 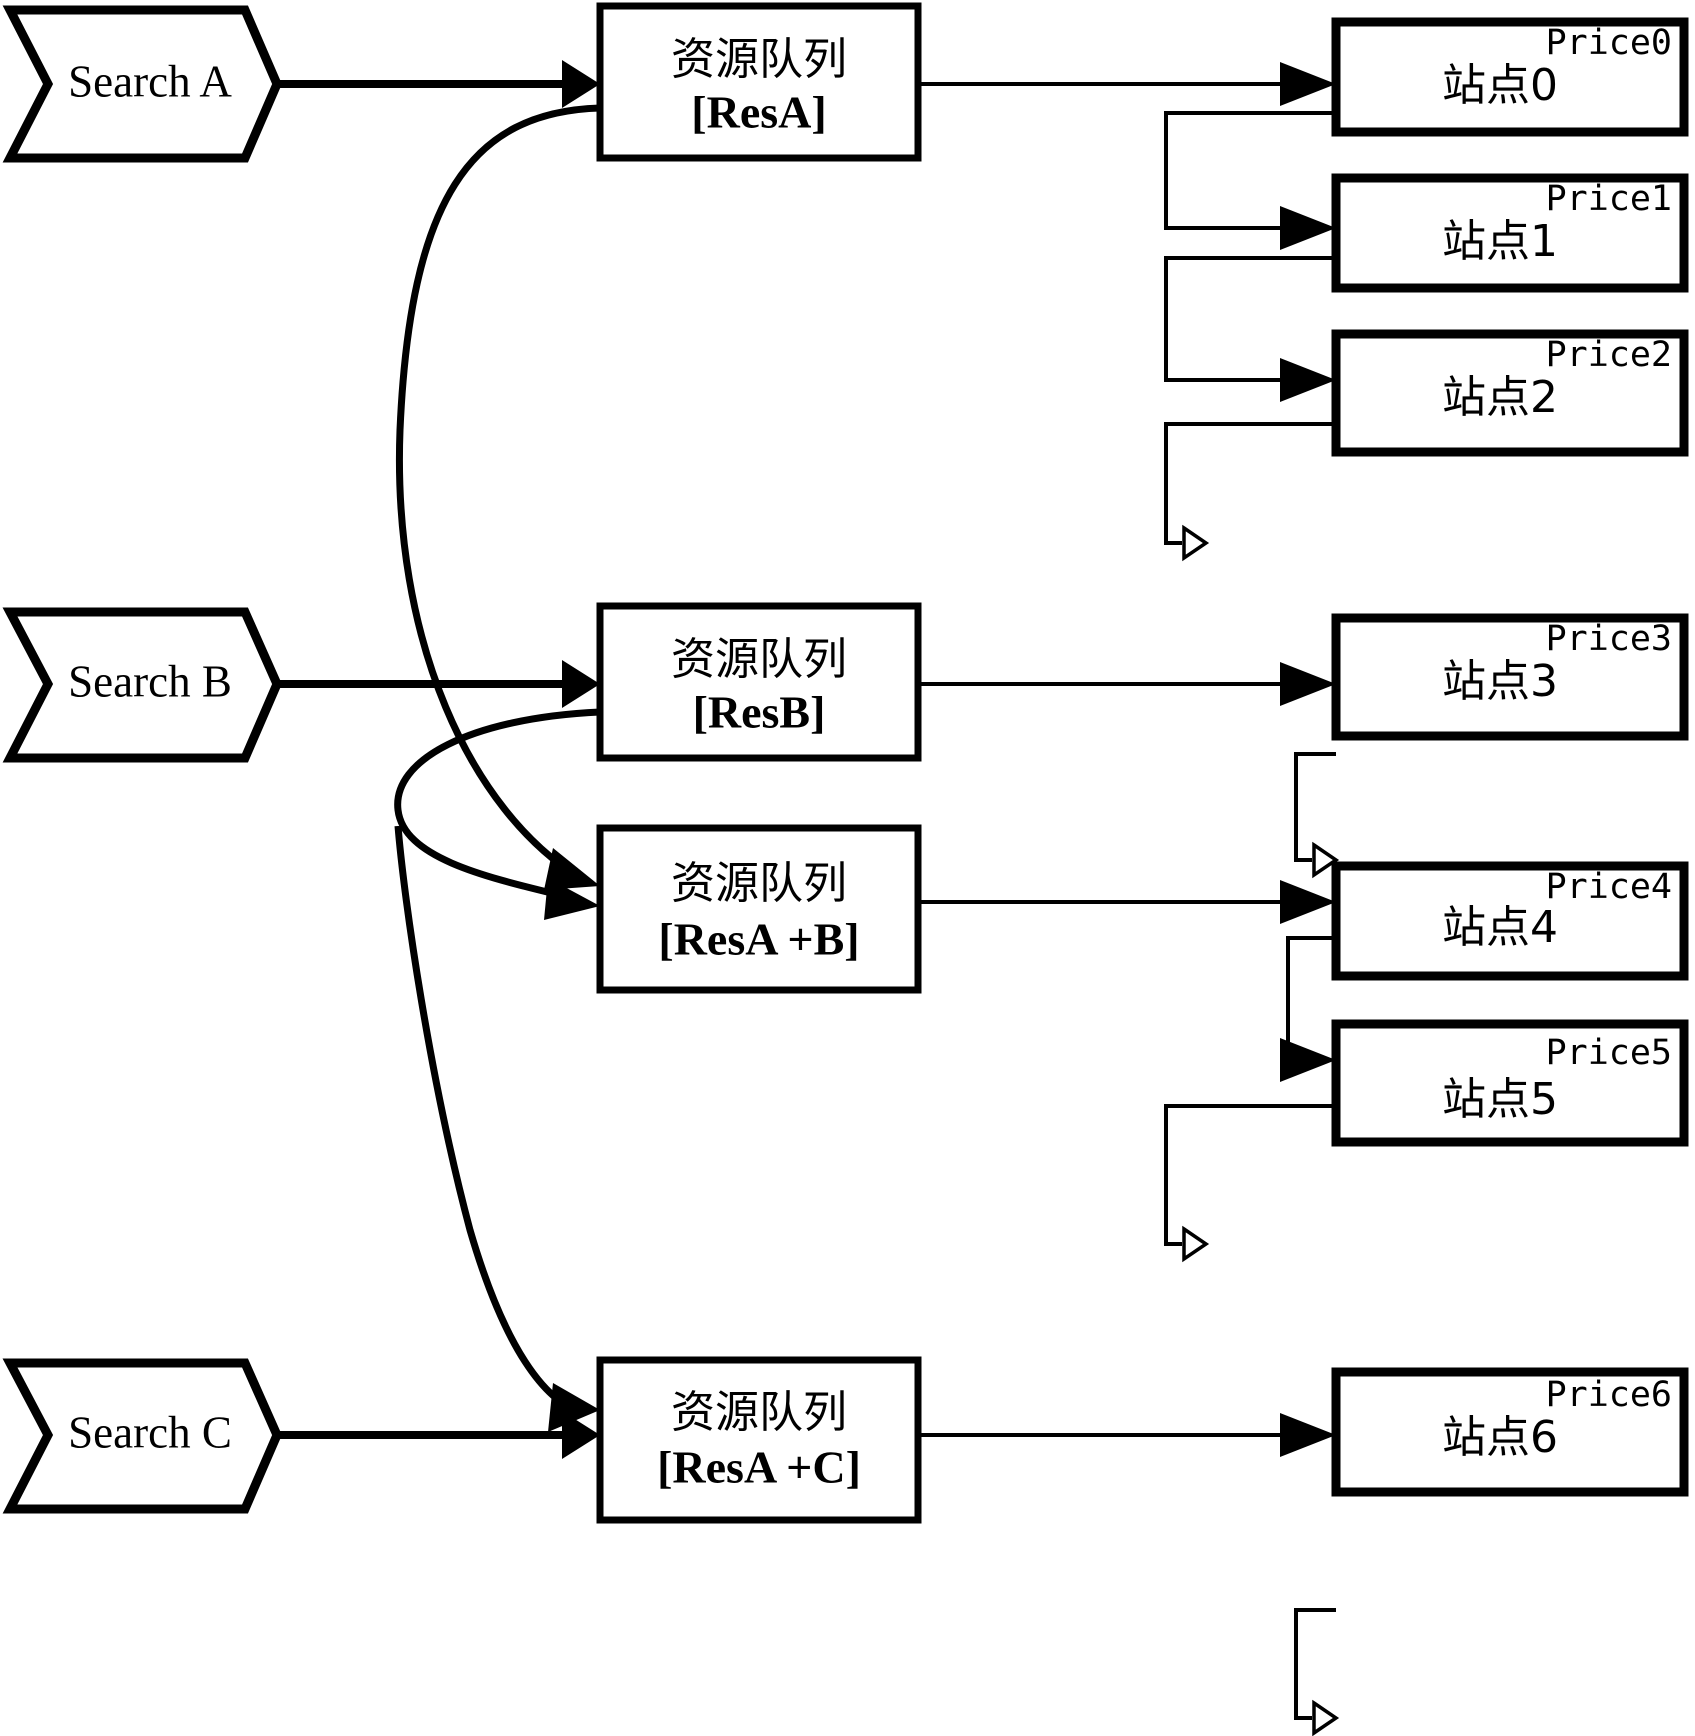 I want to click on site-2-name: 站点2, so click(x=1500, y=397).